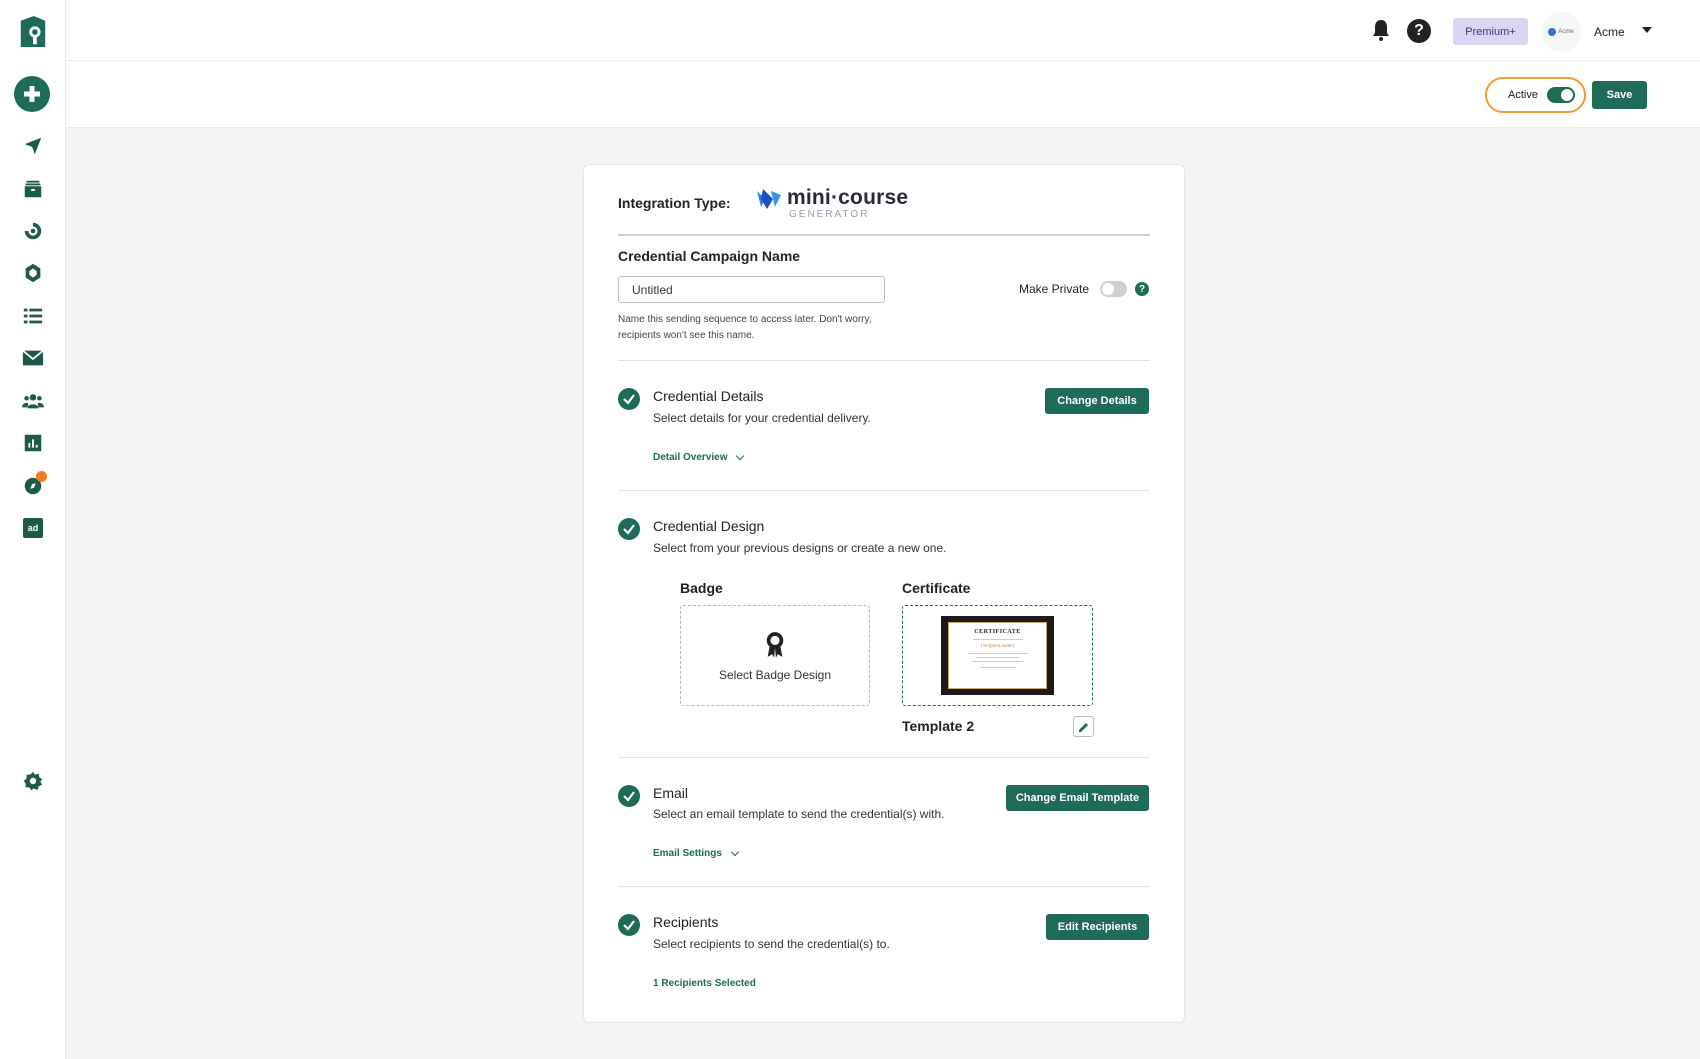  I want to click on active-toggle, so click(1560, 95).